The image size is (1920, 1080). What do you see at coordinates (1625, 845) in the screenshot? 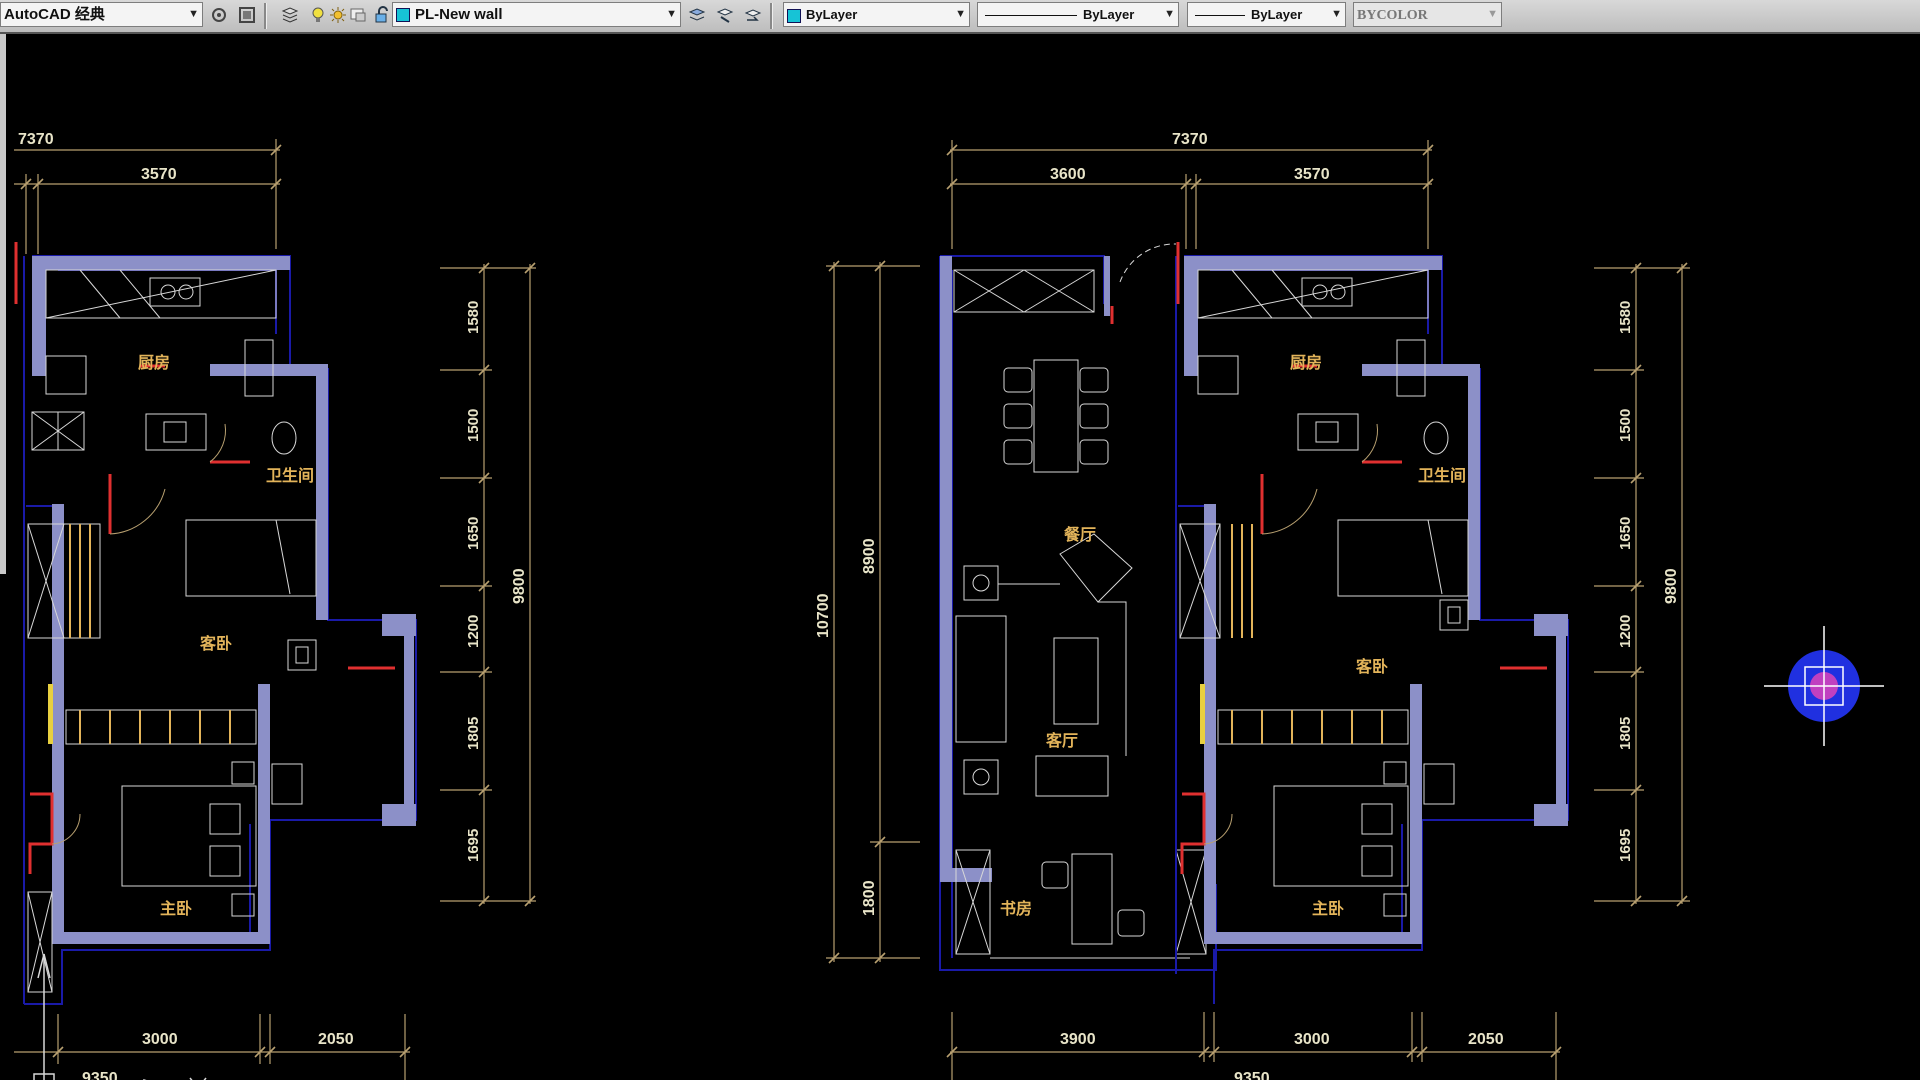
I see `dim-right-6-right: 1695` at bounding box center [1625, 845].